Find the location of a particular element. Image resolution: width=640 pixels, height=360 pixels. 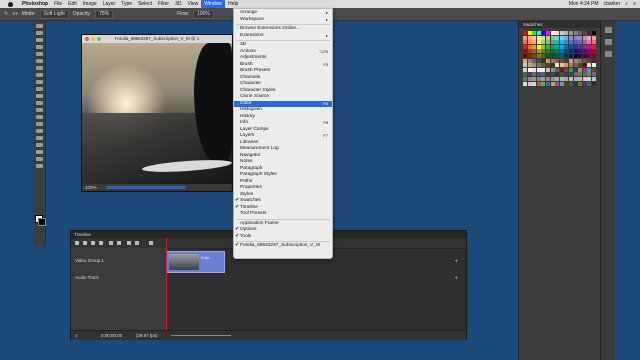

spotlight-icon: ⌕ is located at coordinates (626, 4).